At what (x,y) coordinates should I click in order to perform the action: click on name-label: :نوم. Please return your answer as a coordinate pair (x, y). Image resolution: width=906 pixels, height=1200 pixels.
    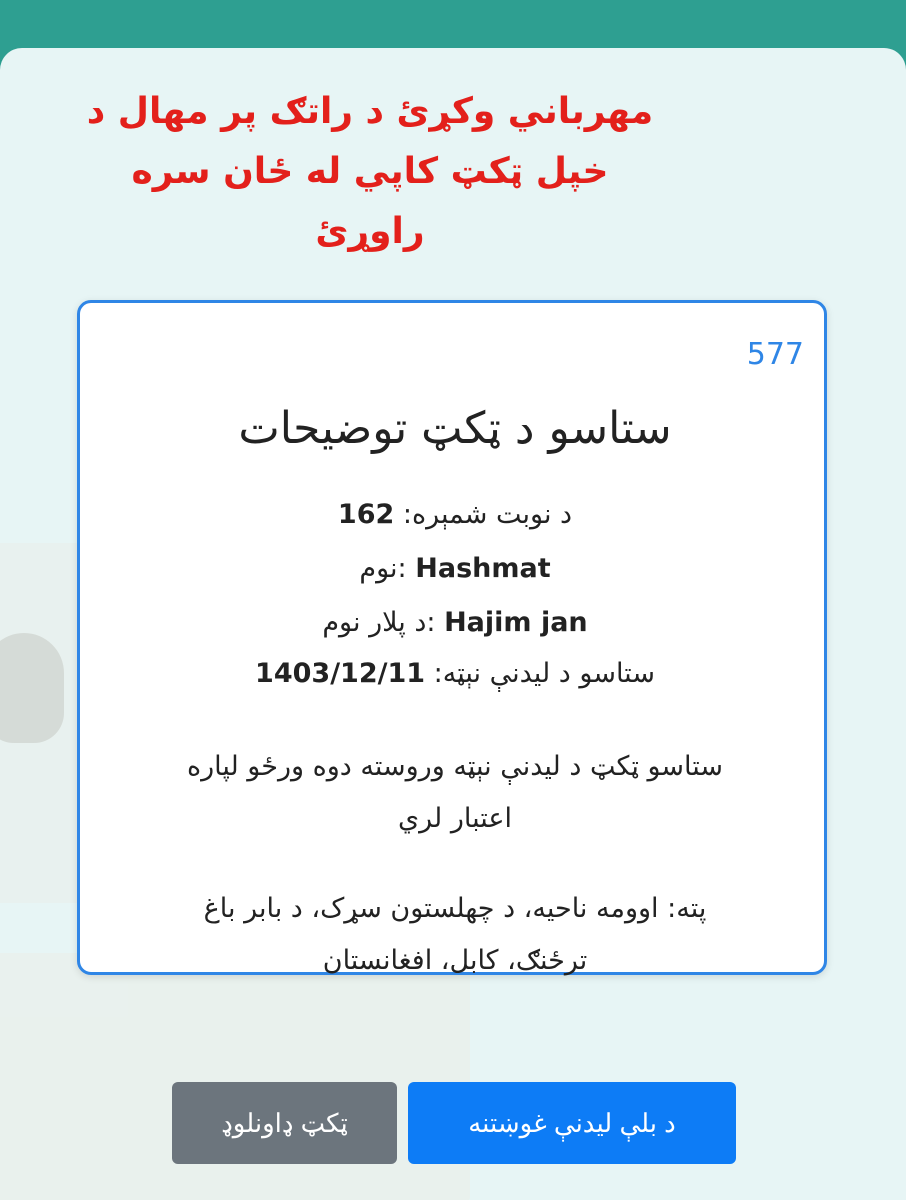
    Looking at the image, I should click on (383, 568).